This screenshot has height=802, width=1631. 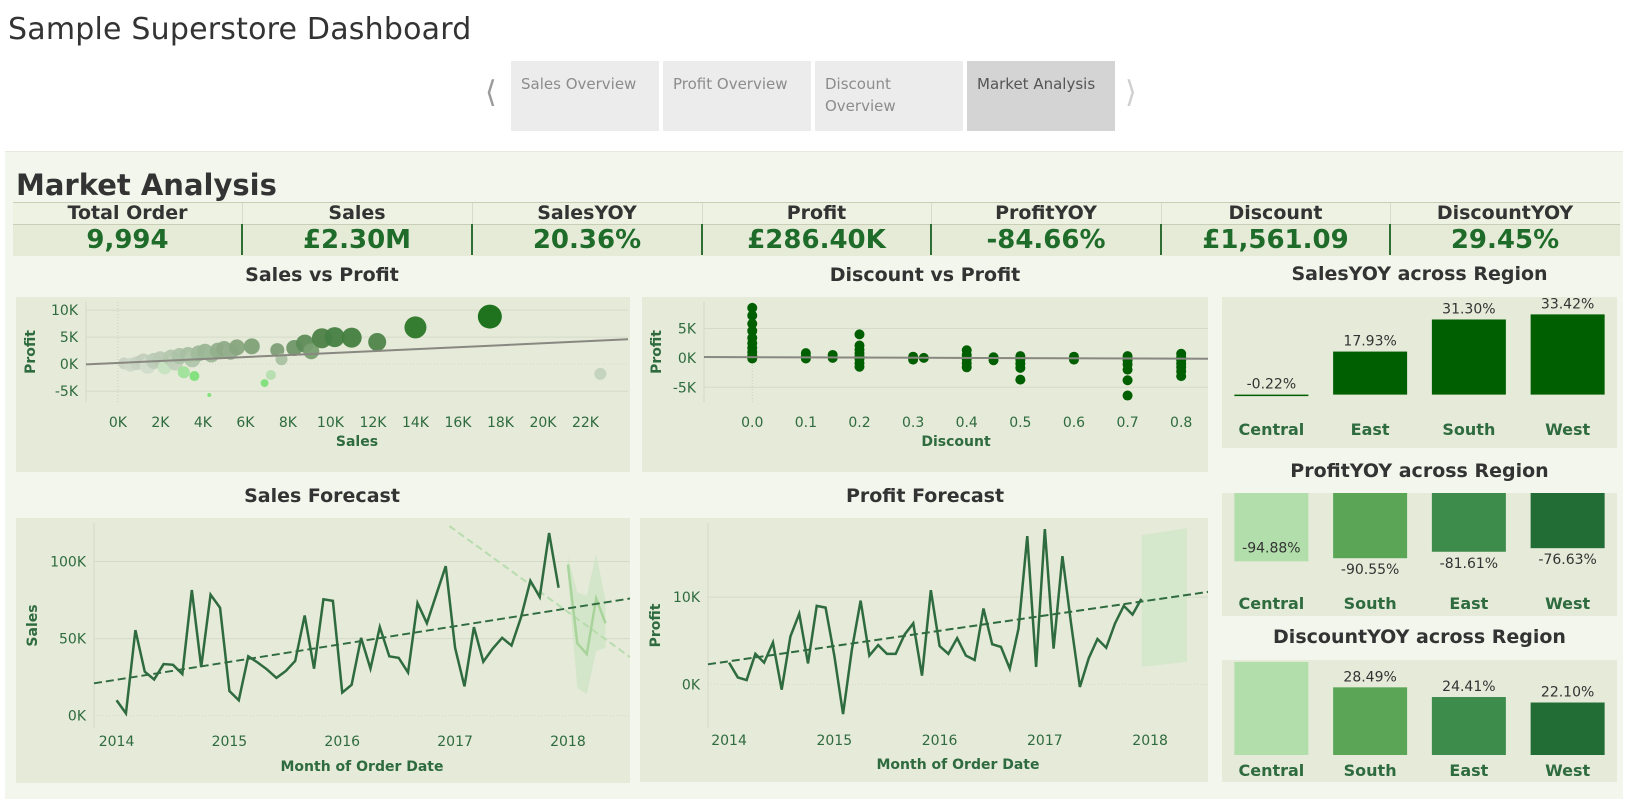 What do you see at coordinates (69, 338) in the screenshot?
I see `y-tick-label: 5K` at bounding box center [69, 338].